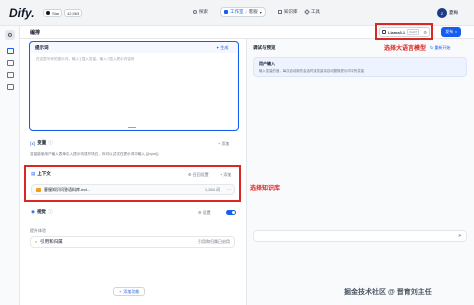 The image size is (474, 305). What do you see at coordinates (237, 11) in the screenshot?
I see `nav-studio-label: 工作室` at bounding box center [237, 11].